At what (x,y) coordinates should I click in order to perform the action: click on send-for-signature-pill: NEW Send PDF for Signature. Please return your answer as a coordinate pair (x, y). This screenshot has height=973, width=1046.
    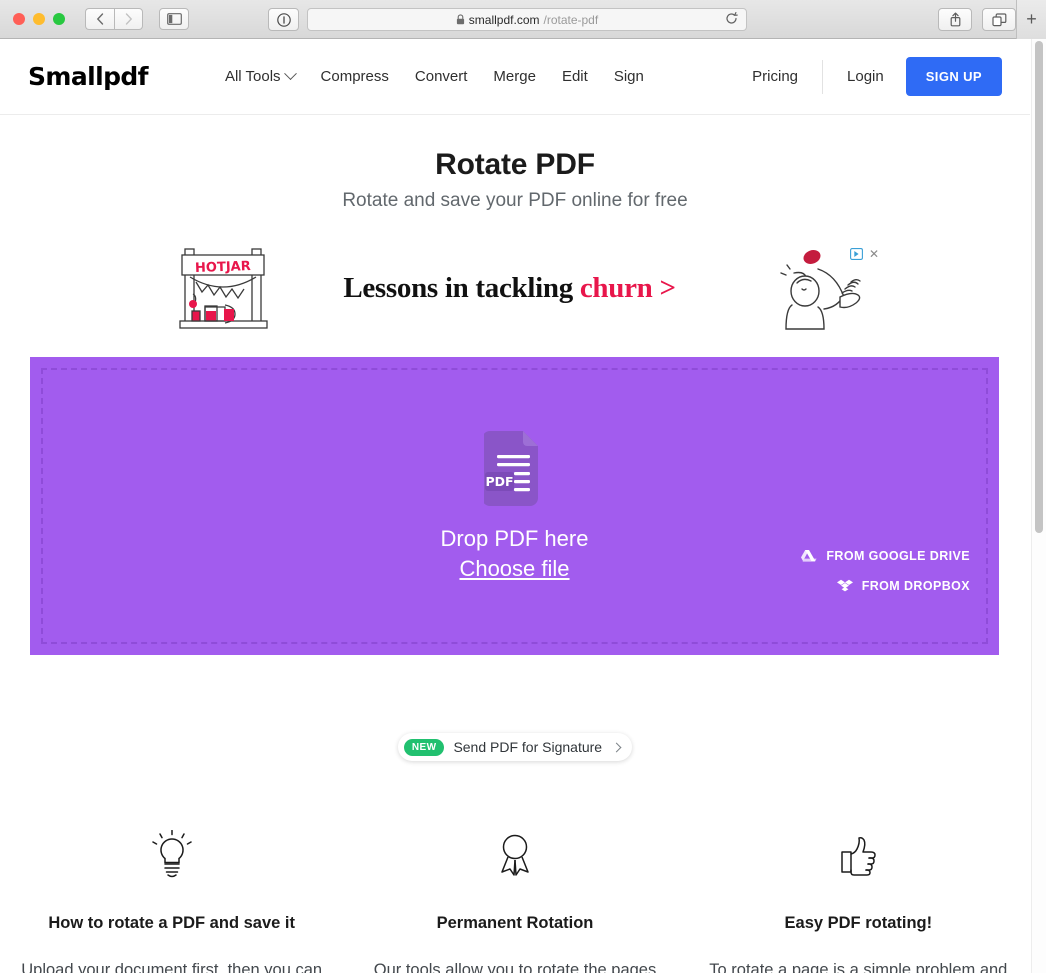
    Looking at the image, I should click on (515, 747).